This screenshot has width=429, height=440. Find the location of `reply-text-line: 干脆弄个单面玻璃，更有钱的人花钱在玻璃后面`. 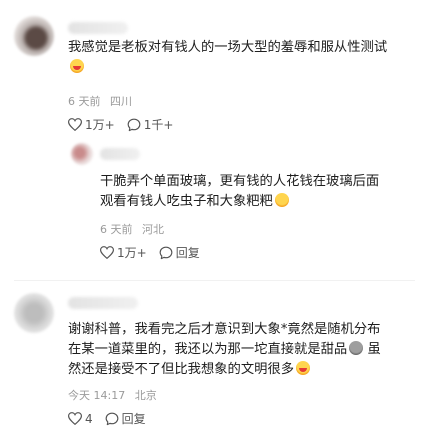

reply-text-line: 干脆弄个单面玻璃，更有钱的人花钱在玻璃后面 is located at coordinates (240, 181).